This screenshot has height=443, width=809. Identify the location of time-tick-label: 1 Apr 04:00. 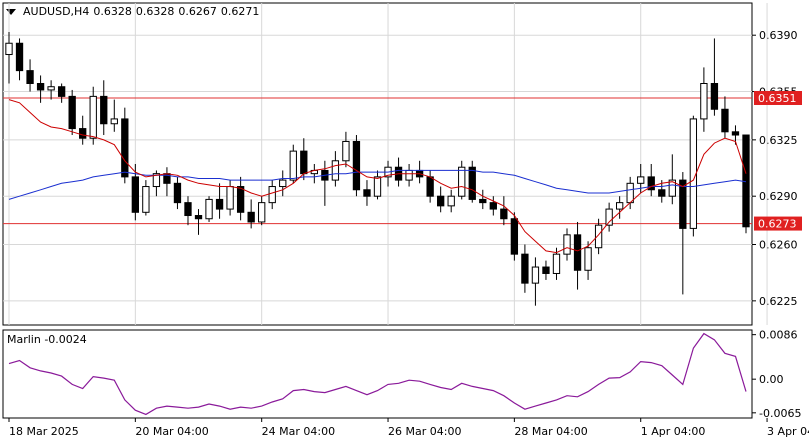
(673, 431).